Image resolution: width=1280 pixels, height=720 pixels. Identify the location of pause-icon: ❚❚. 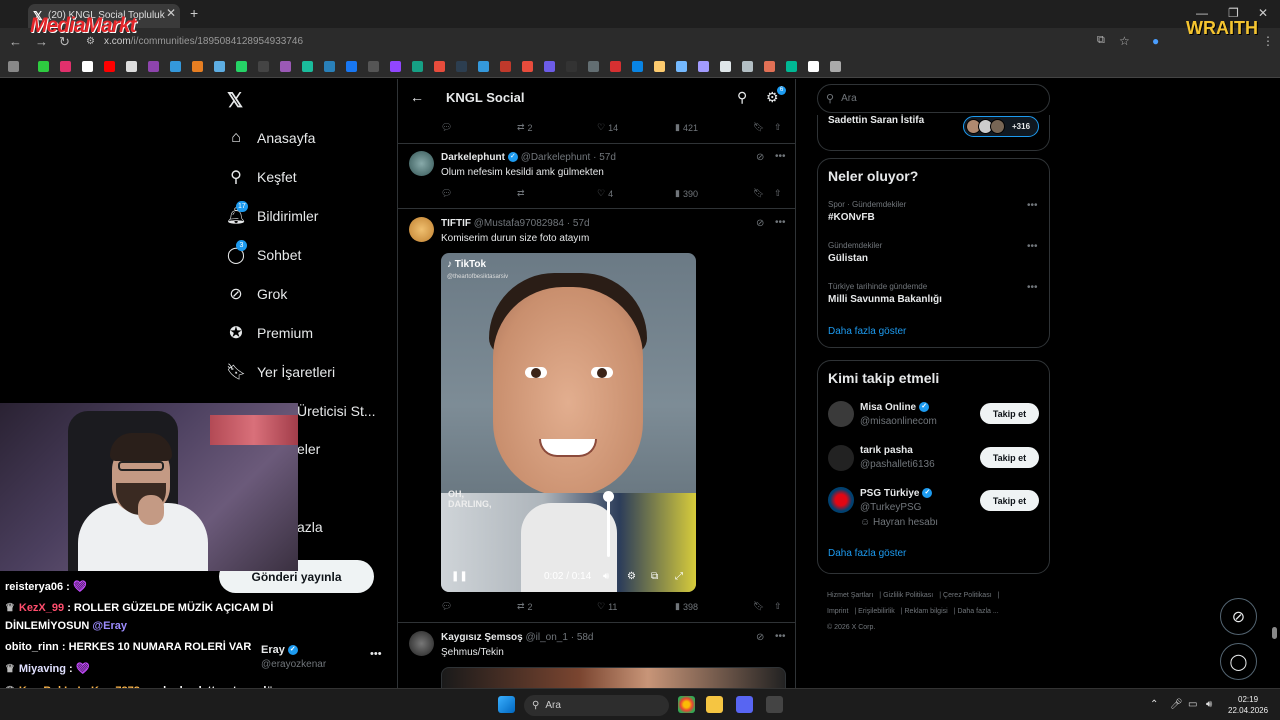
(459, 576).